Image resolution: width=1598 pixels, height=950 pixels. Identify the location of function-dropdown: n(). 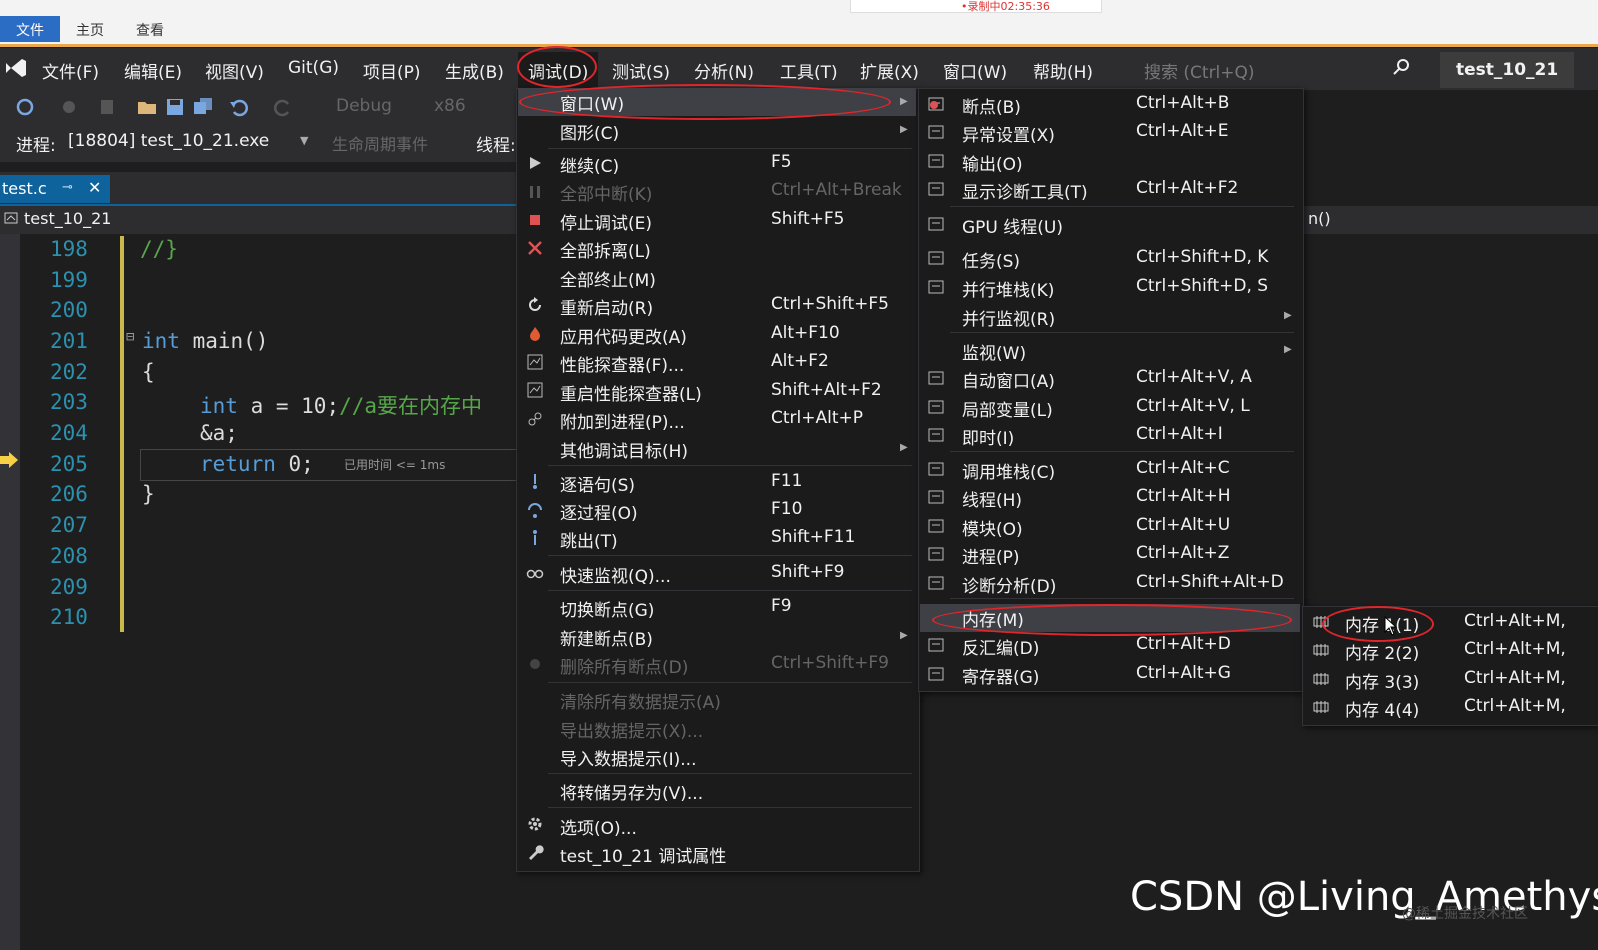
(1319, 218).